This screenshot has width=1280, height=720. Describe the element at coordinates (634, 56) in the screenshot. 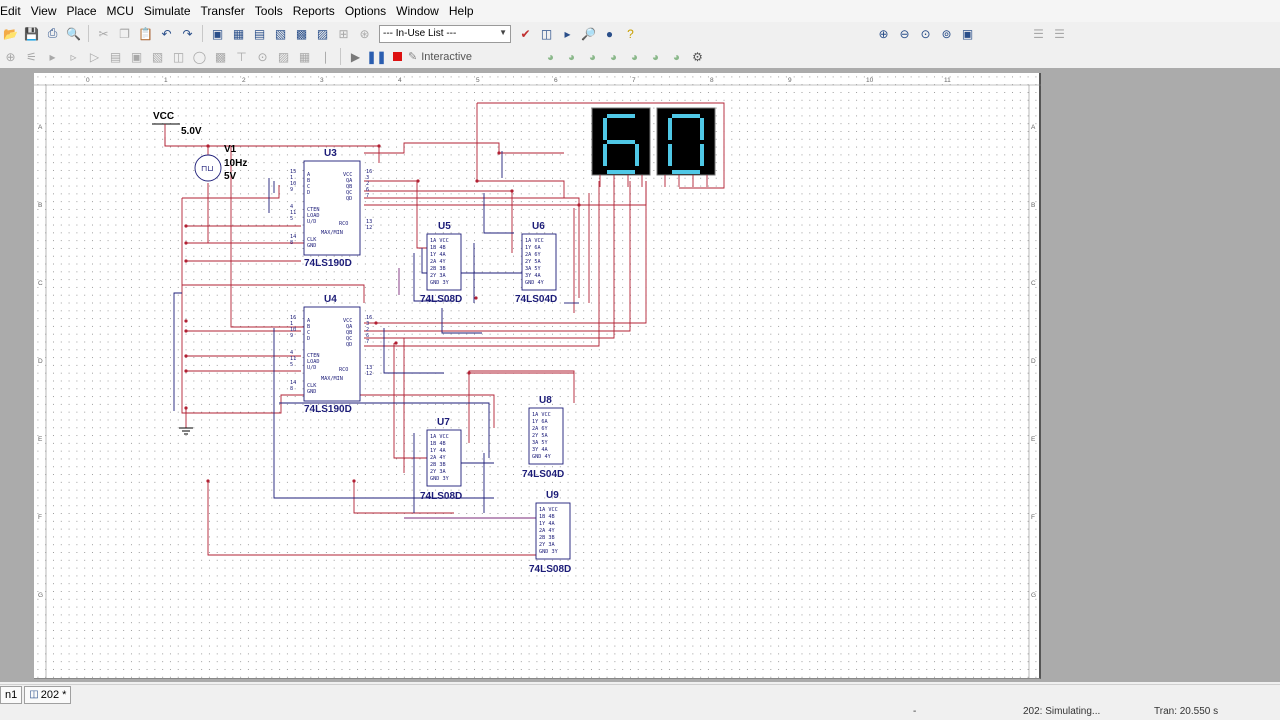

I see `probe-ref-icon: ◕` at that location.